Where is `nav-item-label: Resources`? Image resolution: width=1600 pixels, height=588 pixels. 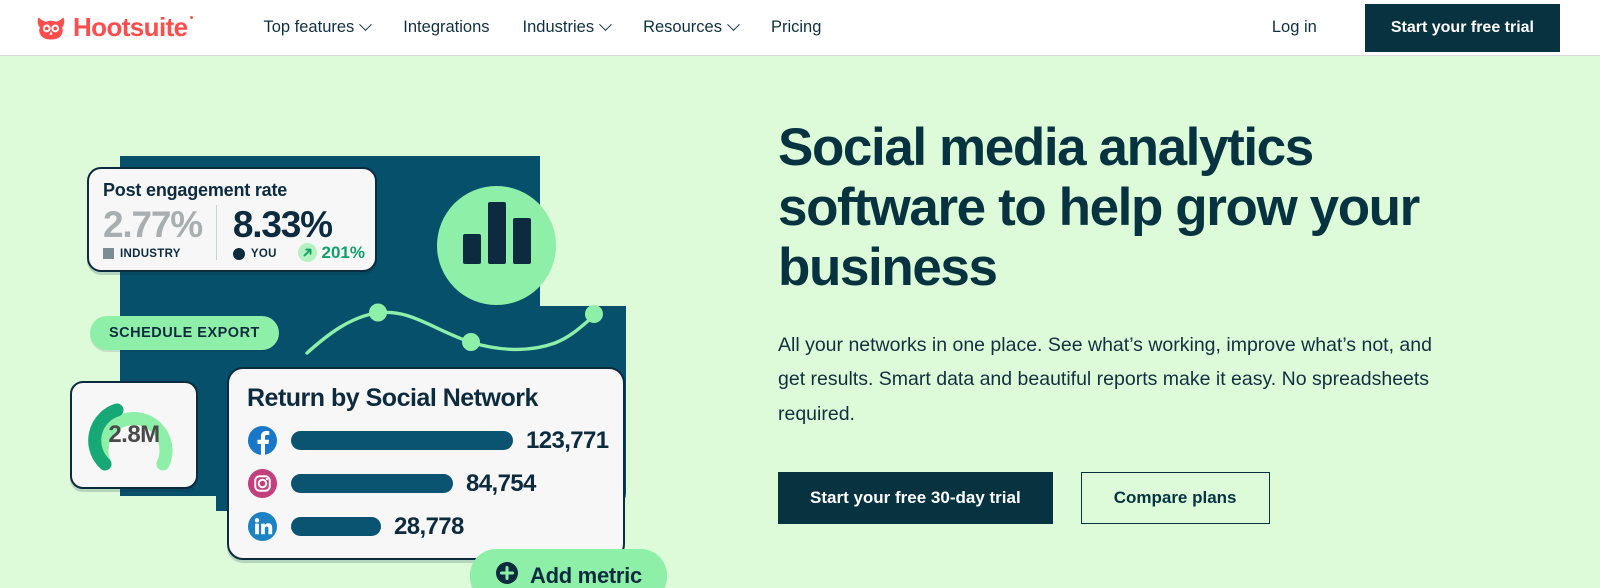 nav-item-label: Resources is located at coordinates (682, 27).